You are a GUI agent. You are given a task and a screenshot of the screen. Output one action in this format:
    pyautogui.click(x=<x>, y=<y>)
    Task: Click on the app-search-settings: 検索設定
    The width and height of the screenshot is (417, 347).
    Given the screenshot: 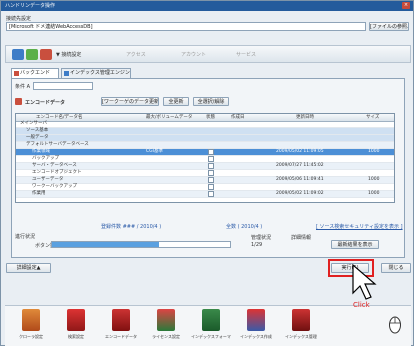 What is the action you would take?
    pyautogui.click(x=76, y=326)
    